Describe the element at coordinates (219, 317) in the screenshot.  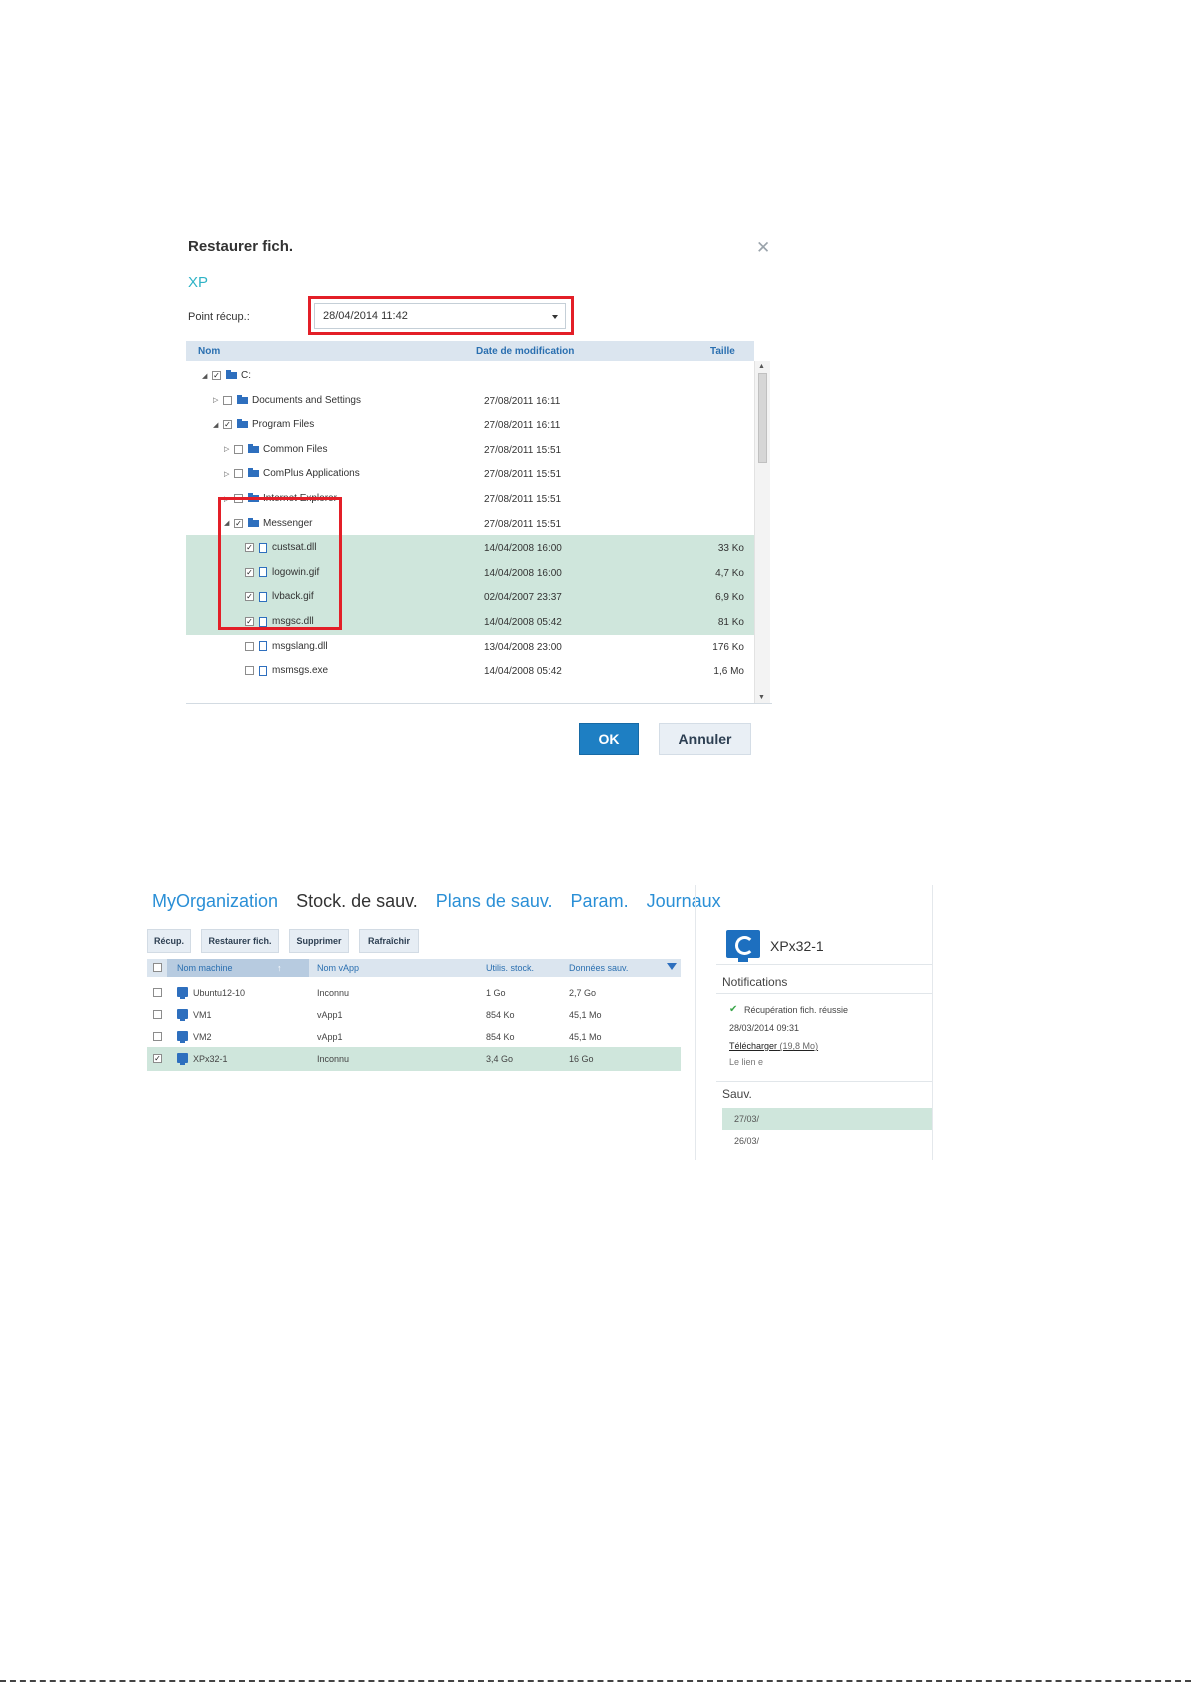
I see `recovery-point-label: Point récup.:` at that location.